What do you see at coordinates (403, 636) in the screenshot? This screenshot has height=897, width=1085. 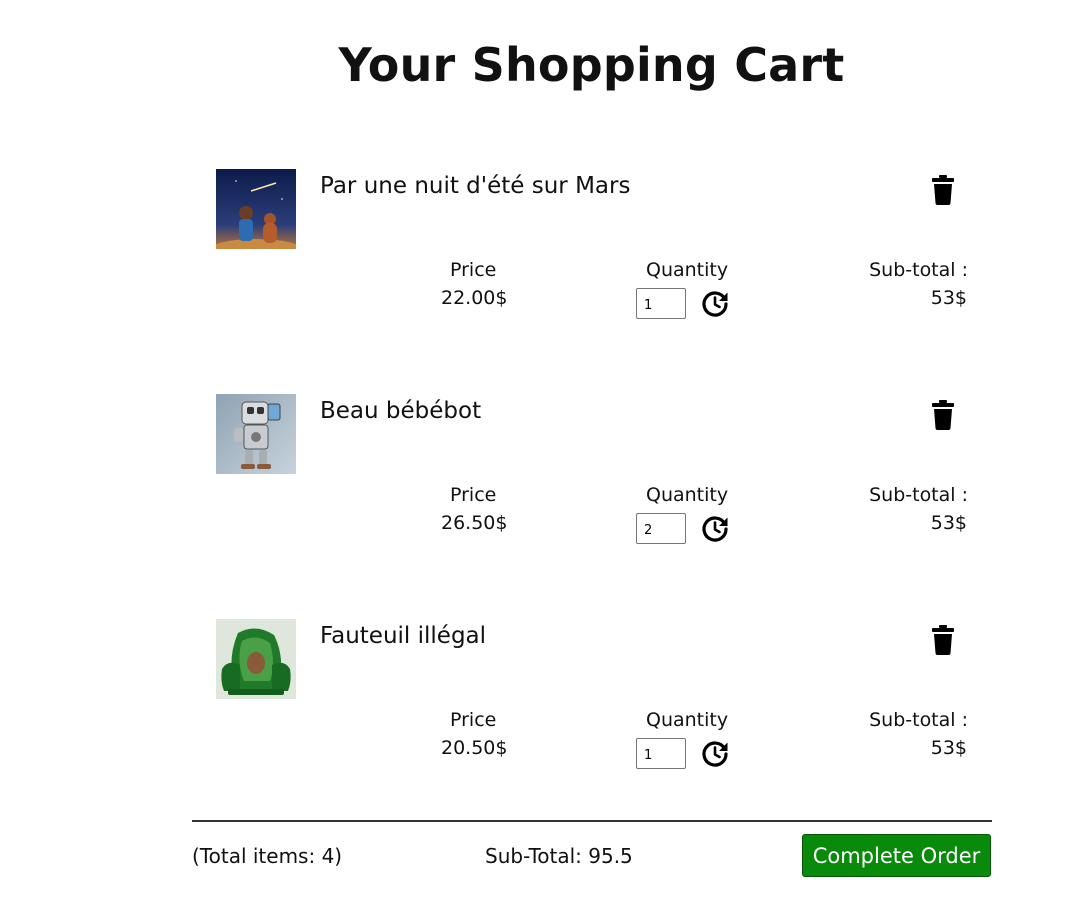 I see `product-name: Fauteuil illégal` at bounding box center [403, 636].